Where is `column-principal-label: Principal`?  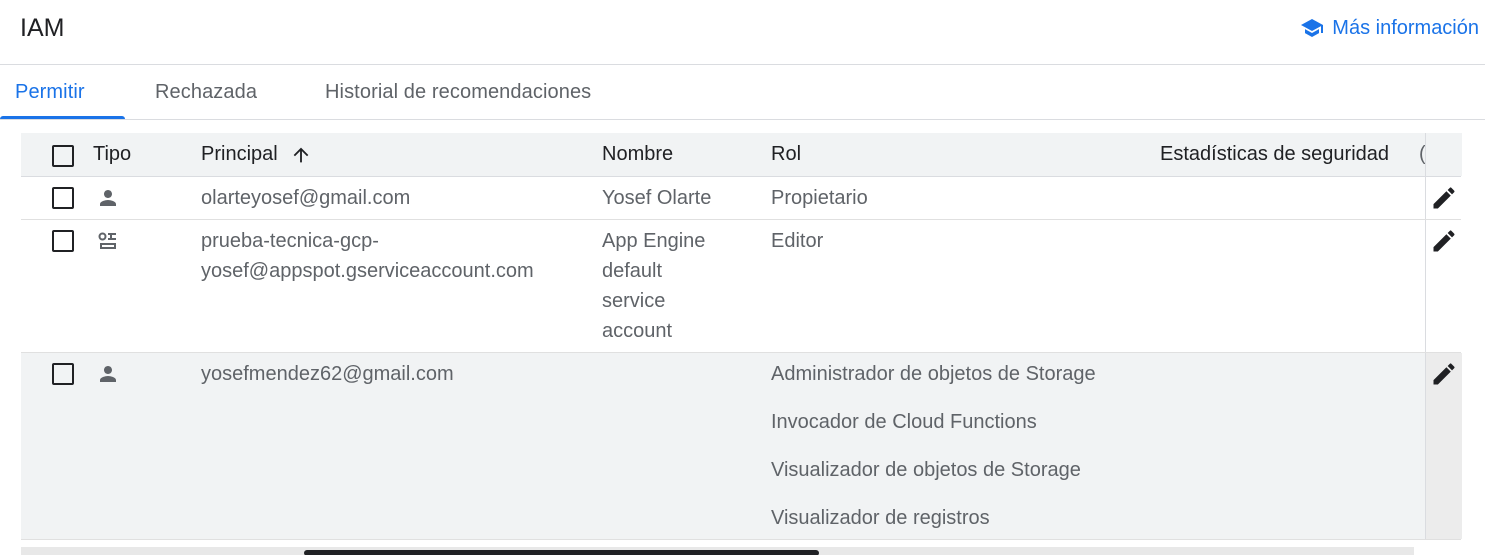 column-principal-label: Principal is located at coordinates (239, 154).